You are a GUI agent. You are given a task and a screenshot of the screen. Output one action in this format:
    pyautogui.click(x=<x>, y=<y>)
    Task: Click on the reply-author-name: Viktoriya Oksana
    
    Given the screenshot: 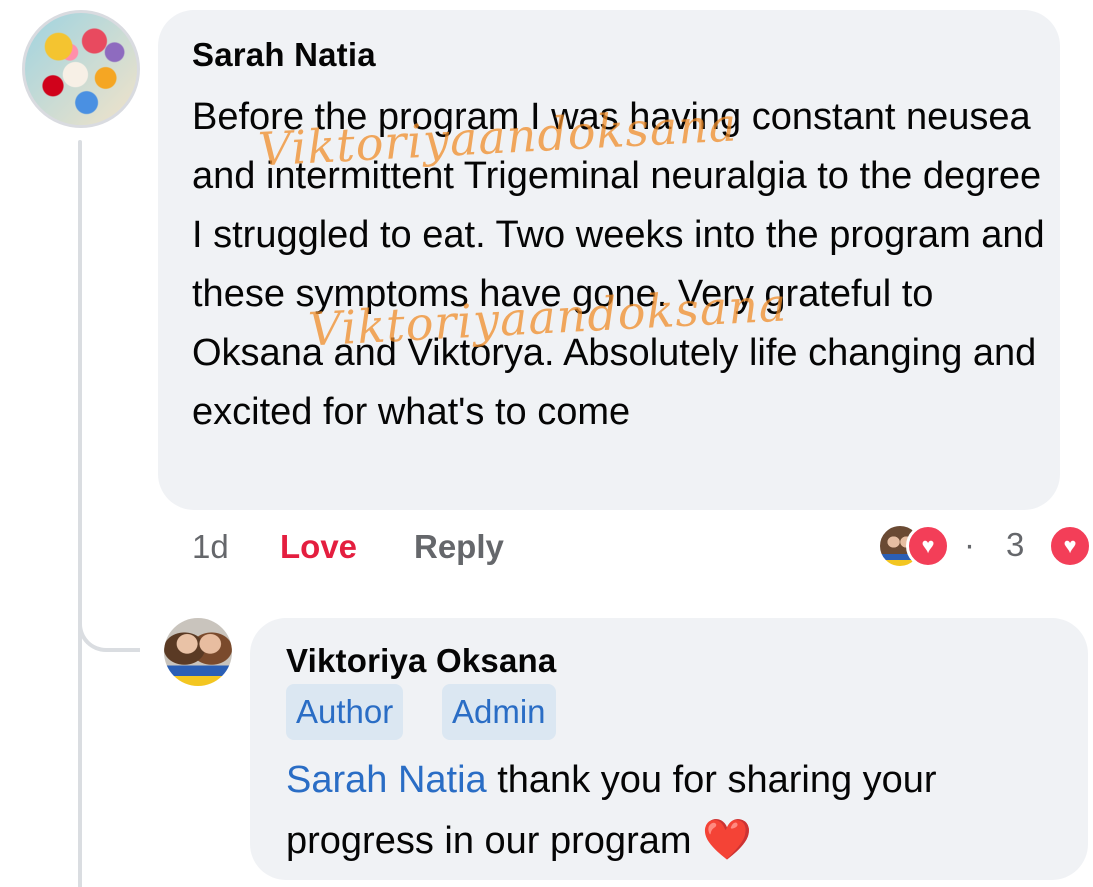 What is the action you would take?
    pyautogui.click(x=421, y=661)
    